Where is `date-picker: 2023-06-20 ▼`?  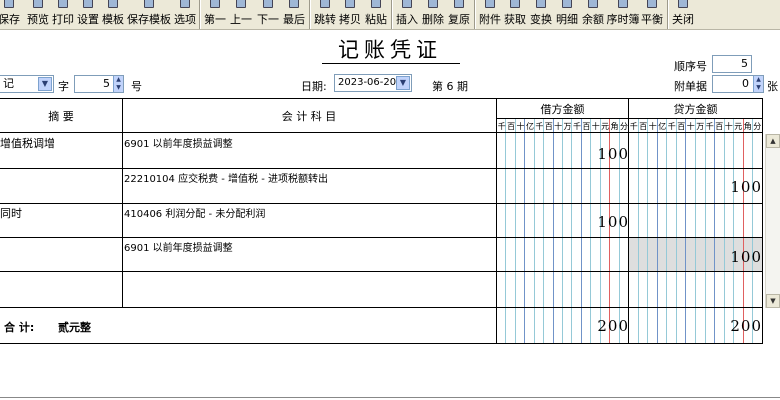
date-picker: 2023-06-20 ▼ is located at coordinates (373, 83).